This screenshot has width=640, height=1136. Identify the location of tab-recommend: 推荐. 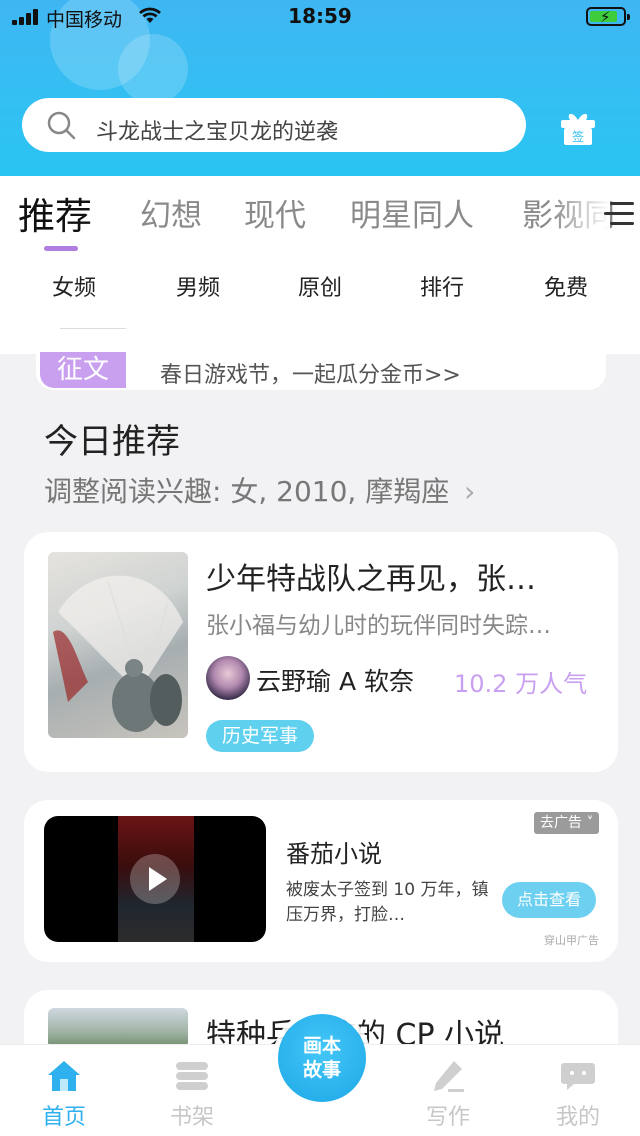
(55, 213).